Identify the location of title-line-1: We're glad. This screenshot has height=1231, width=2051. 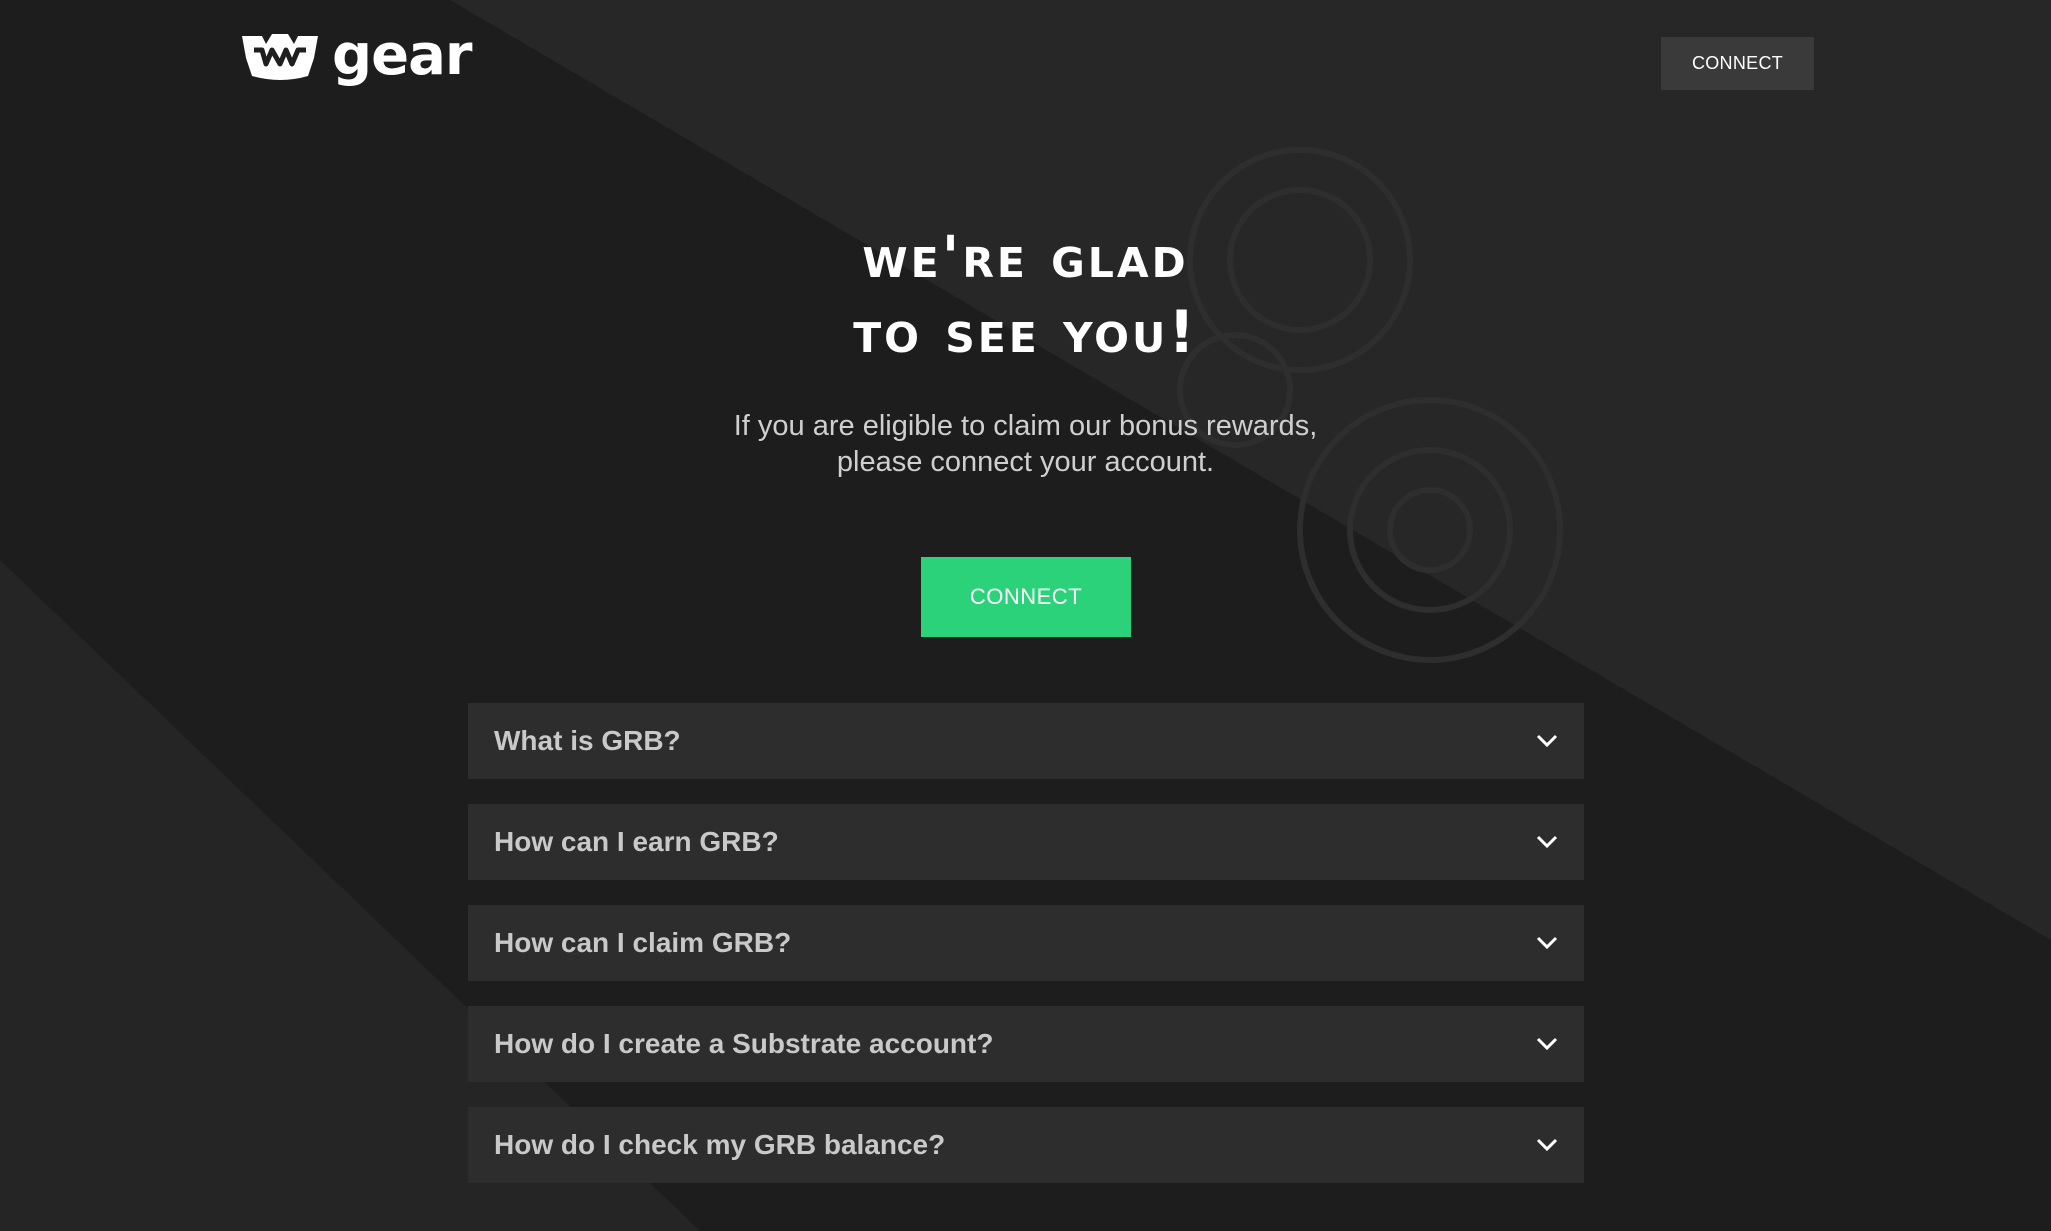
(1025, 257).